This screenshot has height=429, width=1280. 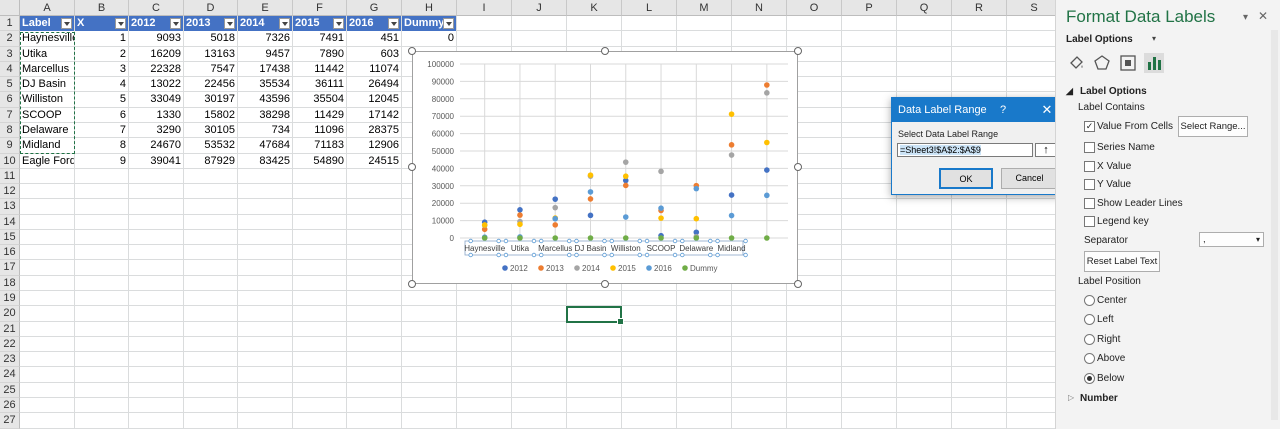 What do you see at coordinates (1089, 126) in the screenshot?
I see `value-from-cells-checkbox: ✓` at bounding box center [1089, 126].